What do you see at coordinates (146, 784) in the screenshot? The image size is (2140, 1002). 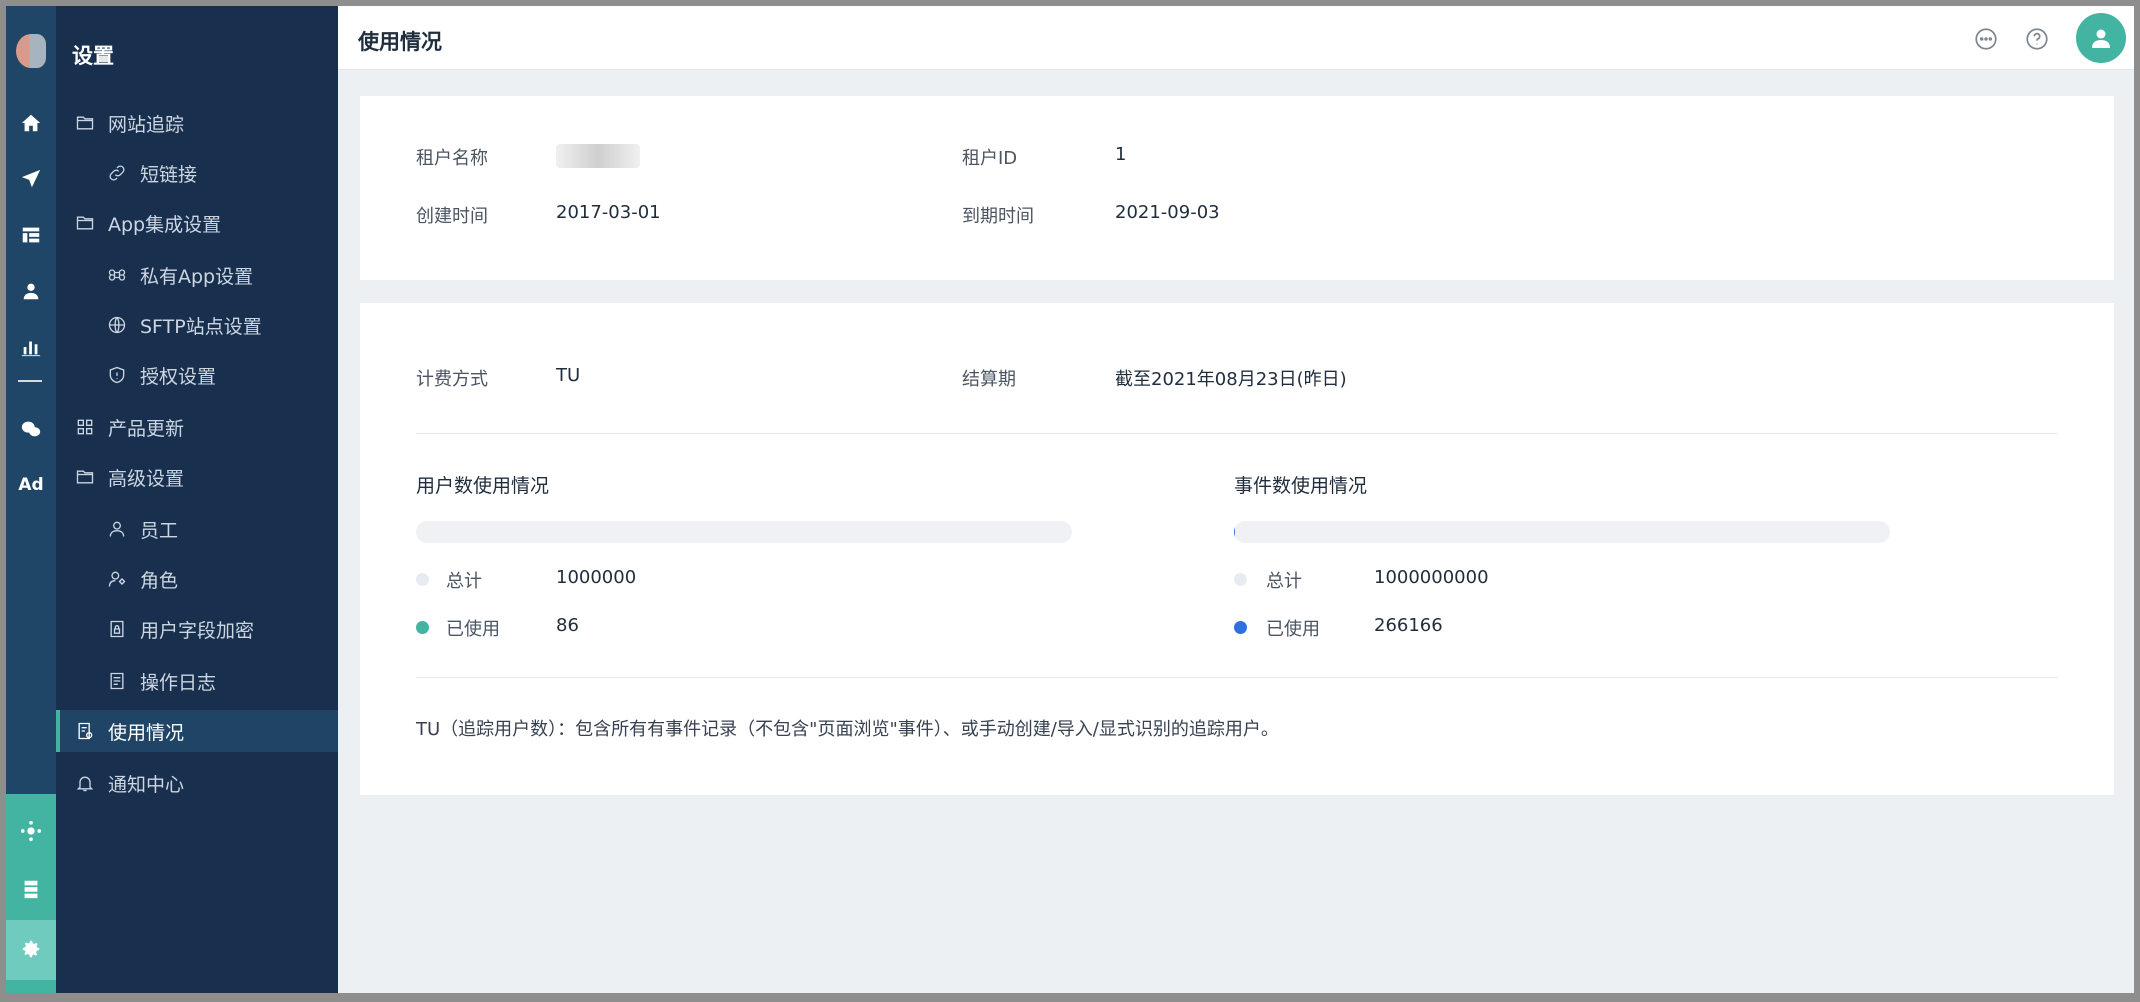 I see `sidebar-item-label: 通知中心` at bounding box center [146, 784].